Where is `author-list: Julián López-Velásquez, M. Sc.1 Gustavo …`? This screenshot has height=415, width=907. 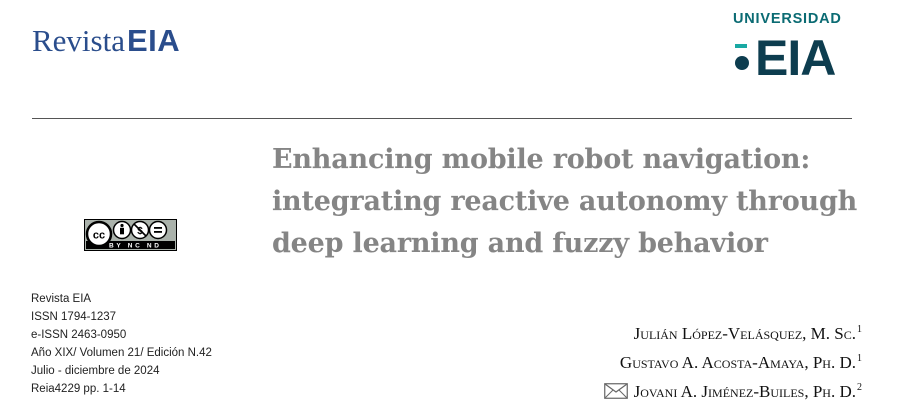
author-list: Julián López-Velásquez, M. Sc.1 Gustavo … is located at coordinates (732, 362).